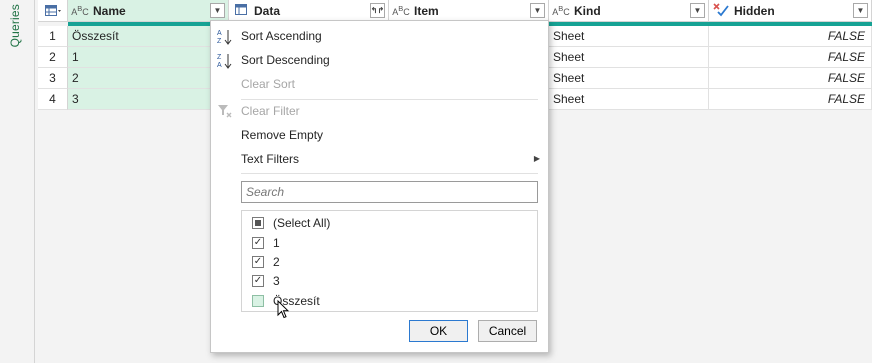 The image size is (872, 363). Describe the element at coordinates (258, 223) in the screenshot. I see `partial-checkbox-icon` at that location.